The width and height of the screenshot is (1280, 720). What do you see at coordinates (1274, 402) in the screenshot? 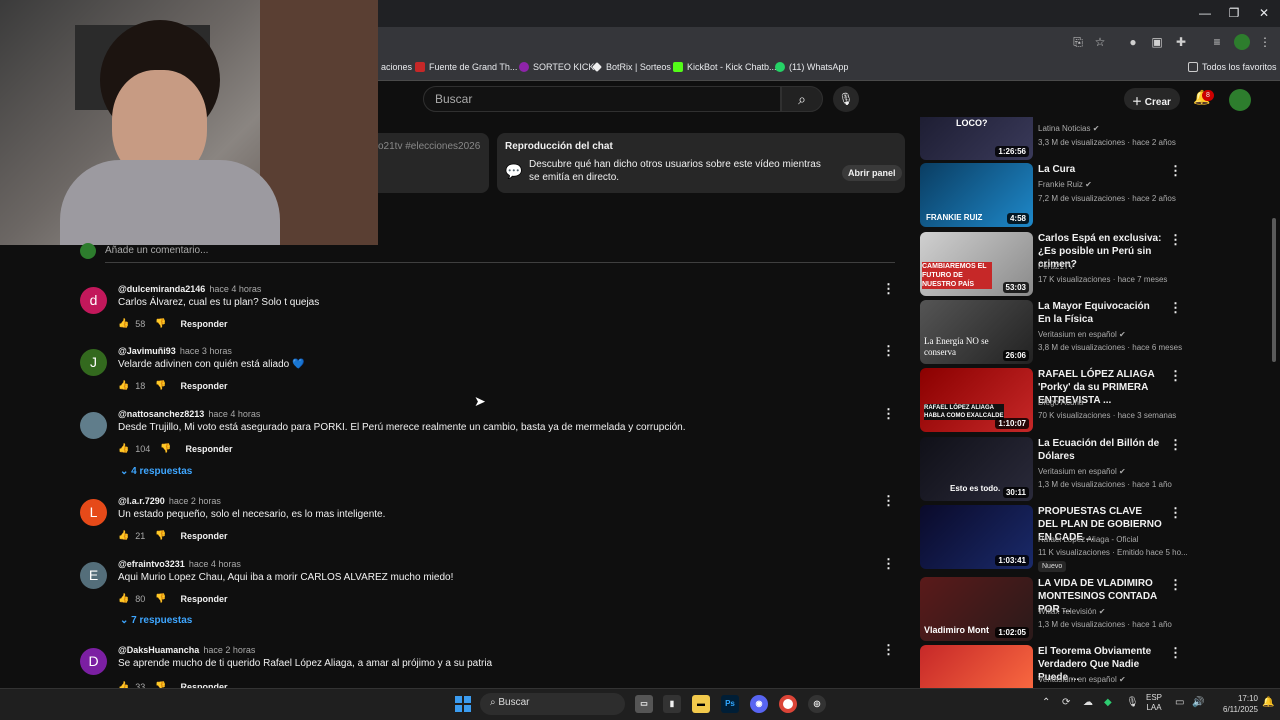
I see `scrollbar` at bounding box center [1274, 402].